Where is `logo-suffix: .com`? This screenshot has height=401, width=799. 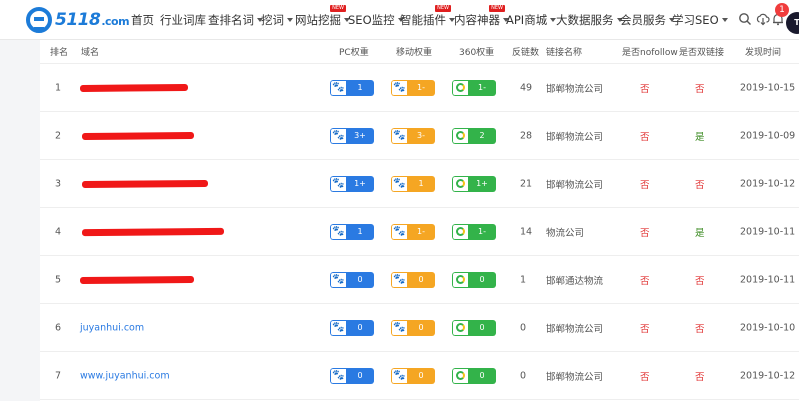 logo-suffix: .com is located at coordinates (115, 21).